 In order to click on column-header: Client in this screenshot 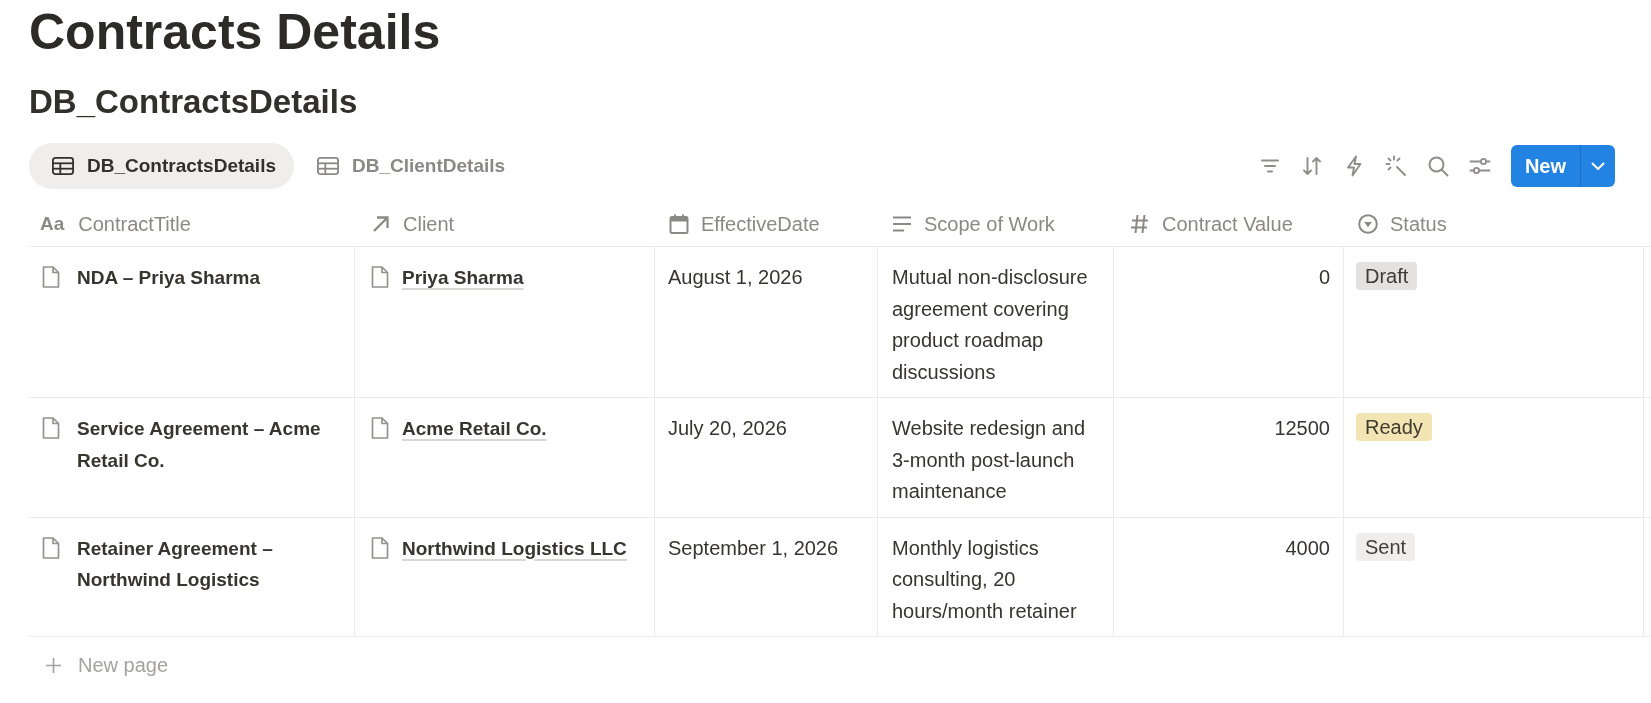, I will do `click(413, 224)`.